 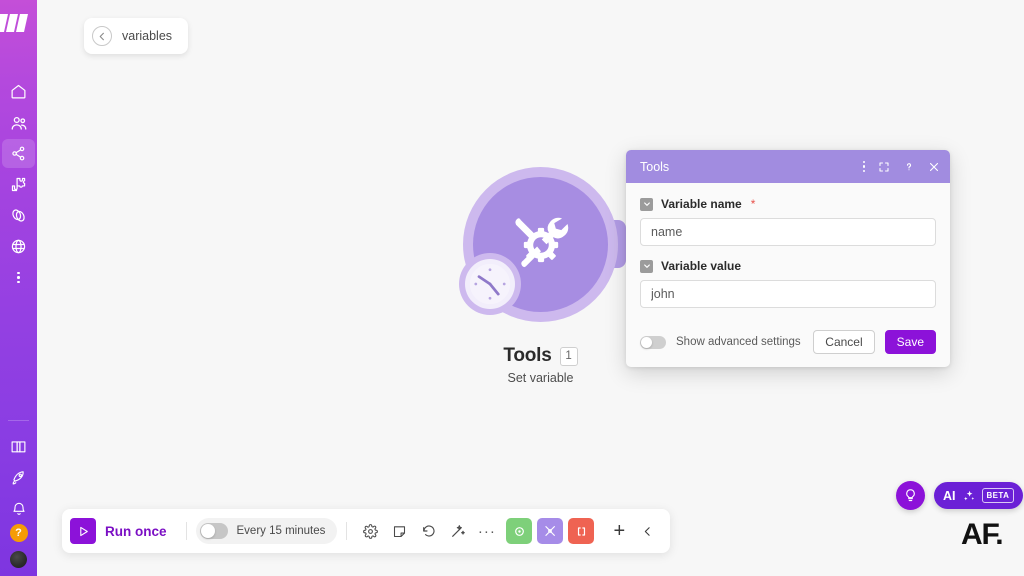 What do you see at coordinates (998, 495) in the screenshot?
I see `beta-badge: BETA` at bounding box center [998, 495].